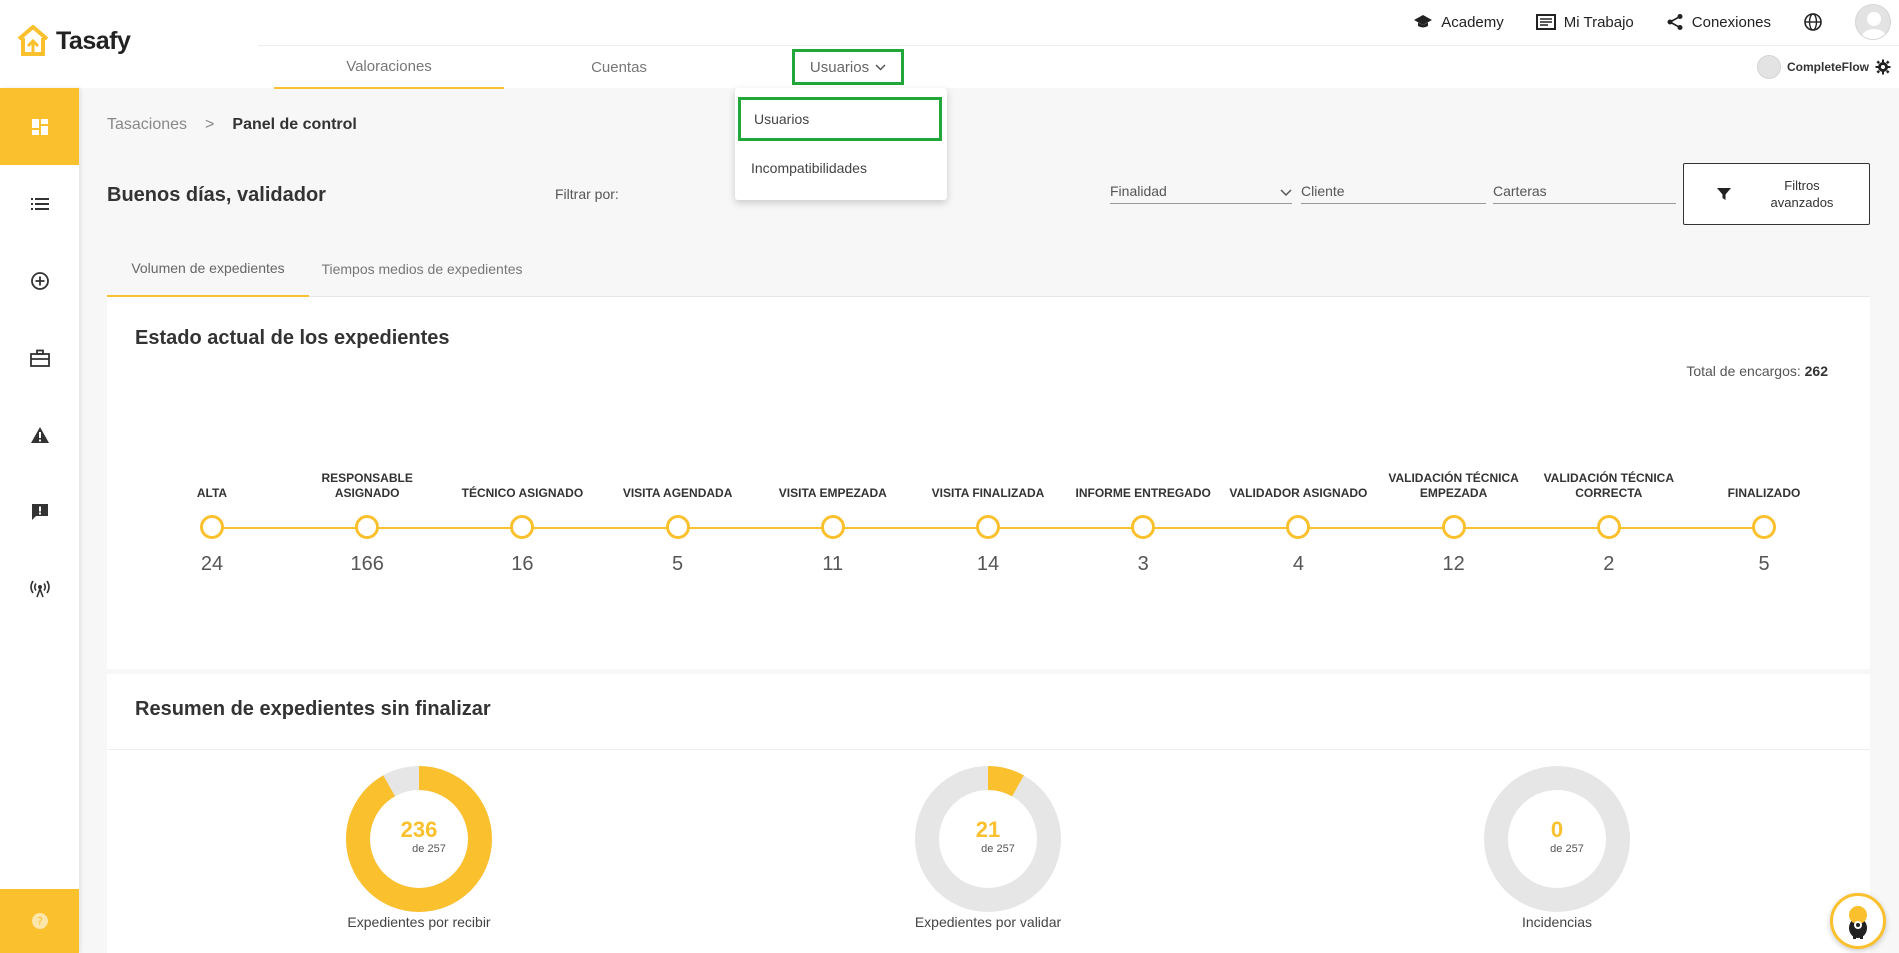 The height and width of the screenshot is (953, 1899). Describe the element at coordinates (39, 280) in the screenshot. I see `sidebar-item-add` at that location.